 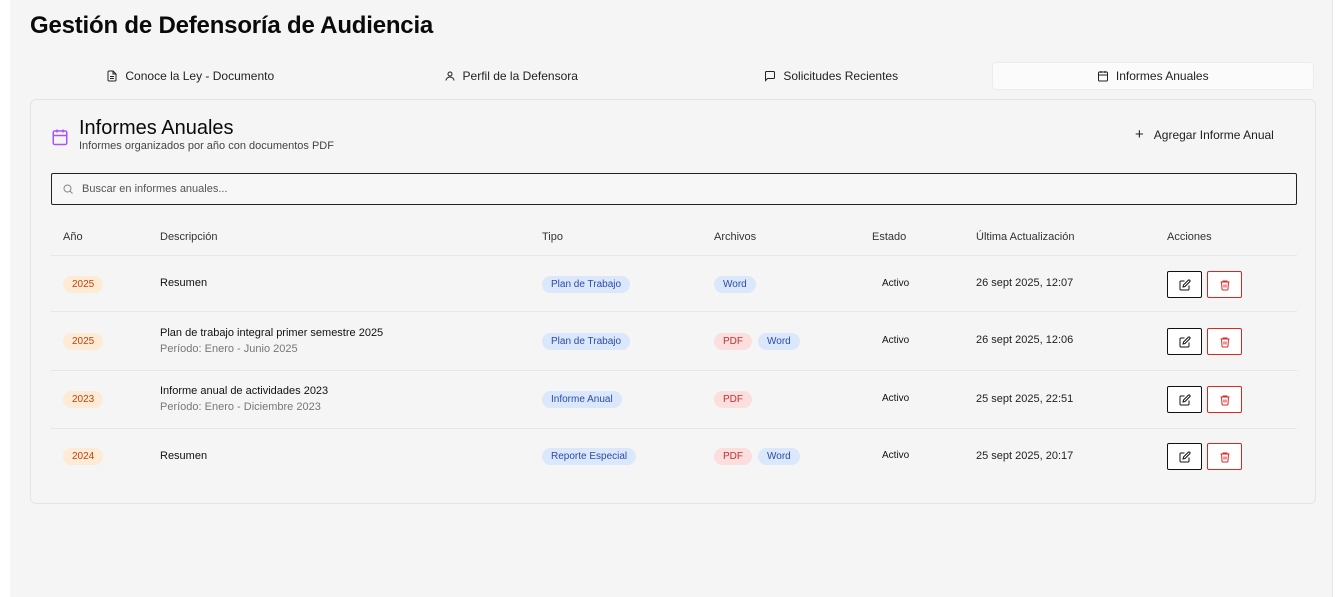 What do you see at coordinates (83, 456) in the screenshot?
I see `year-badge: 2024` at bounding box center [83, 456].